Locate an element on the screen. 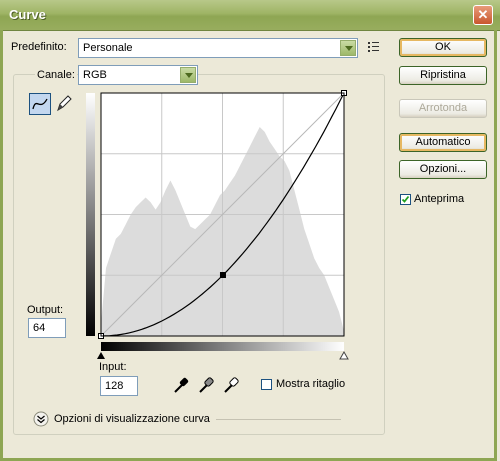  show-clipping-label: Mostra ritaglio is located at coordinates (311, 384).